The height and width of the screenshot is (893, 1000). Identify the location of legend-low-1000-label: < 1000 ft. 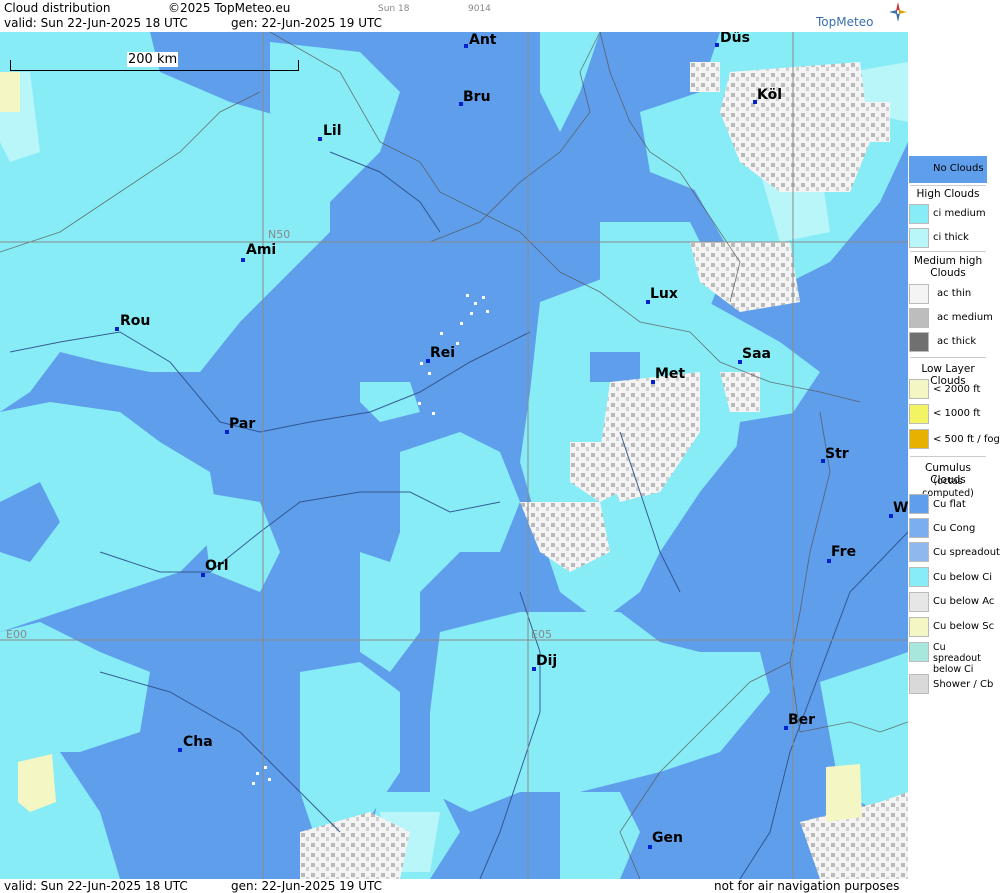
(957, 413).